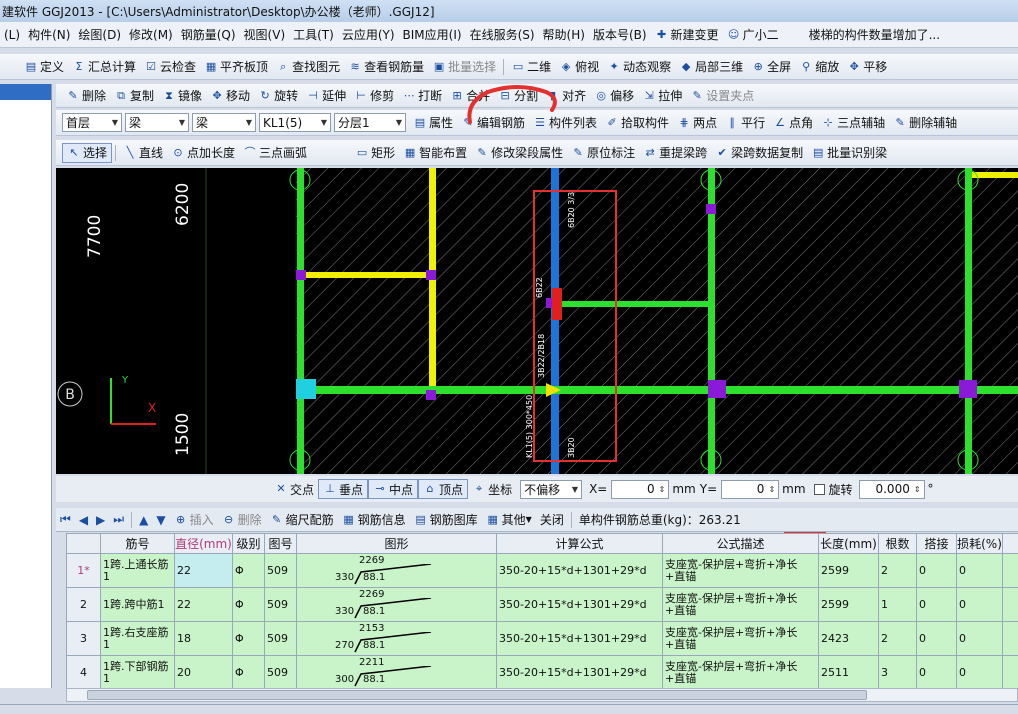 This screenshot has height=714, width=1018. What do you see at coordinates (848, 543) in the screenshot?
I see `col-length: 长度(mm)` at bounding box center [848, 543].